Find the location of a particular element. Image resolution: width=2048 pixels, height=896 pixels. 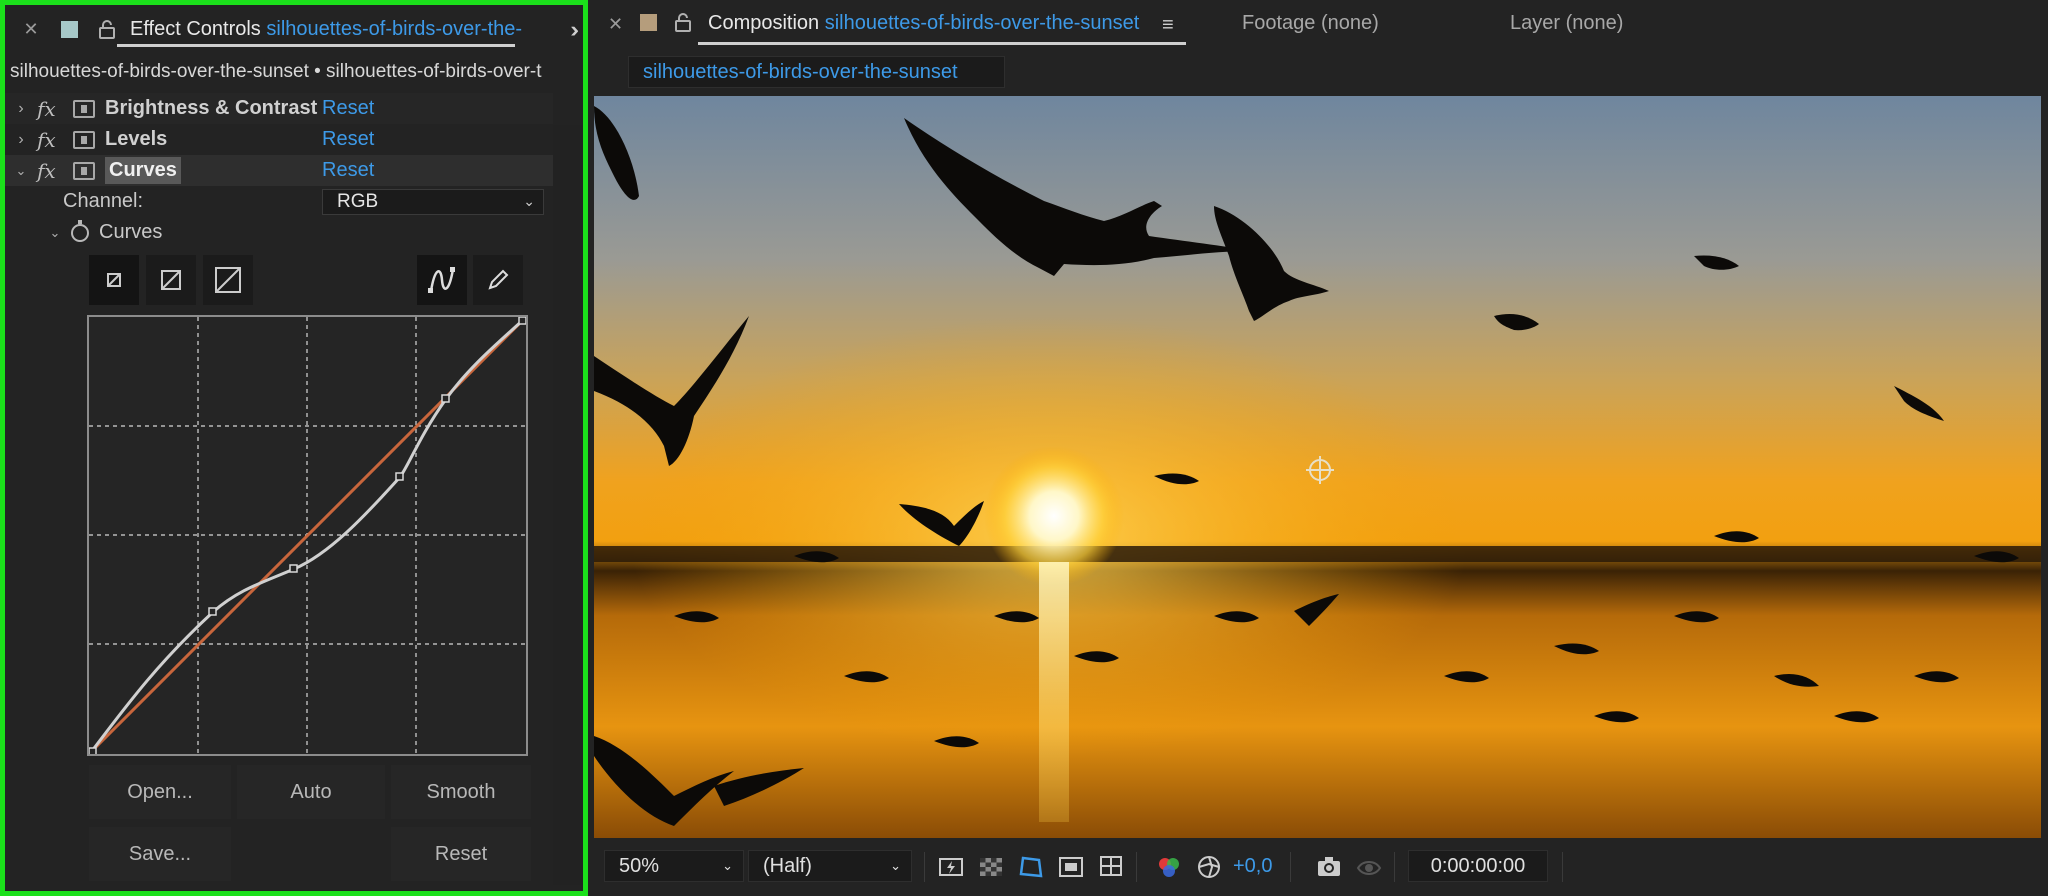

scrollbar is located at coordinates (568, 505).